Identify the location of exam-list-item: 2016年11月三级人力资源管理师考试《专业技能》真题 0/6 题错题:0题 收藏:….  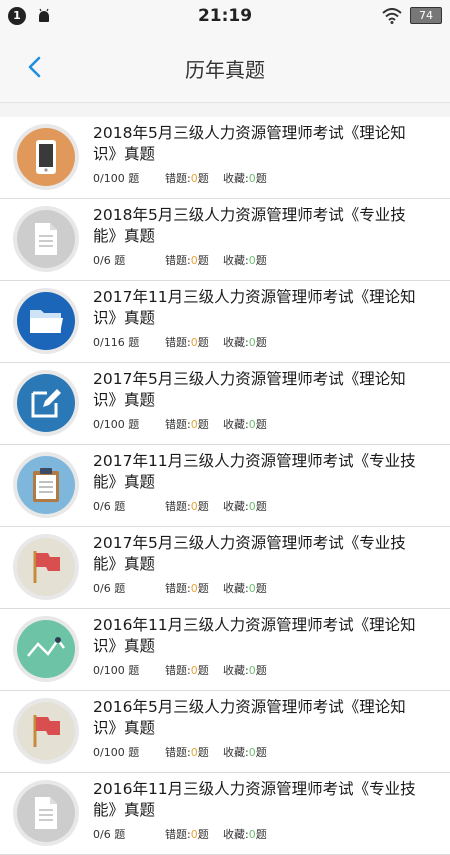
(225, 814).